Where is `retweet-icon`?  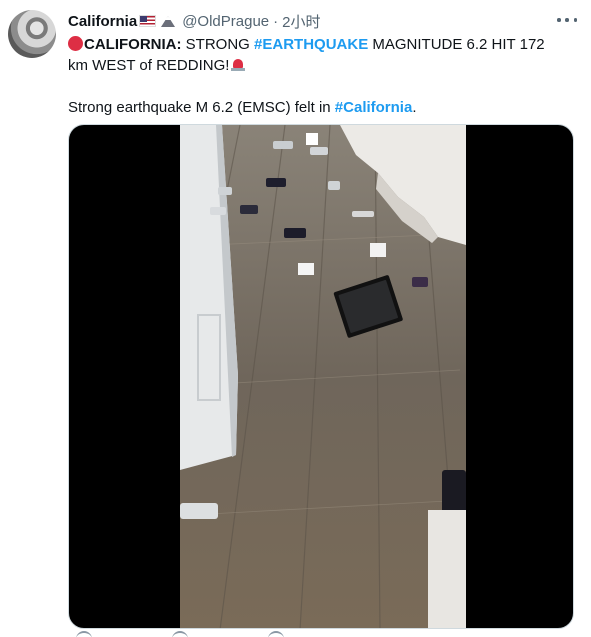 retweet-icon is located at coordinates (180, 634).